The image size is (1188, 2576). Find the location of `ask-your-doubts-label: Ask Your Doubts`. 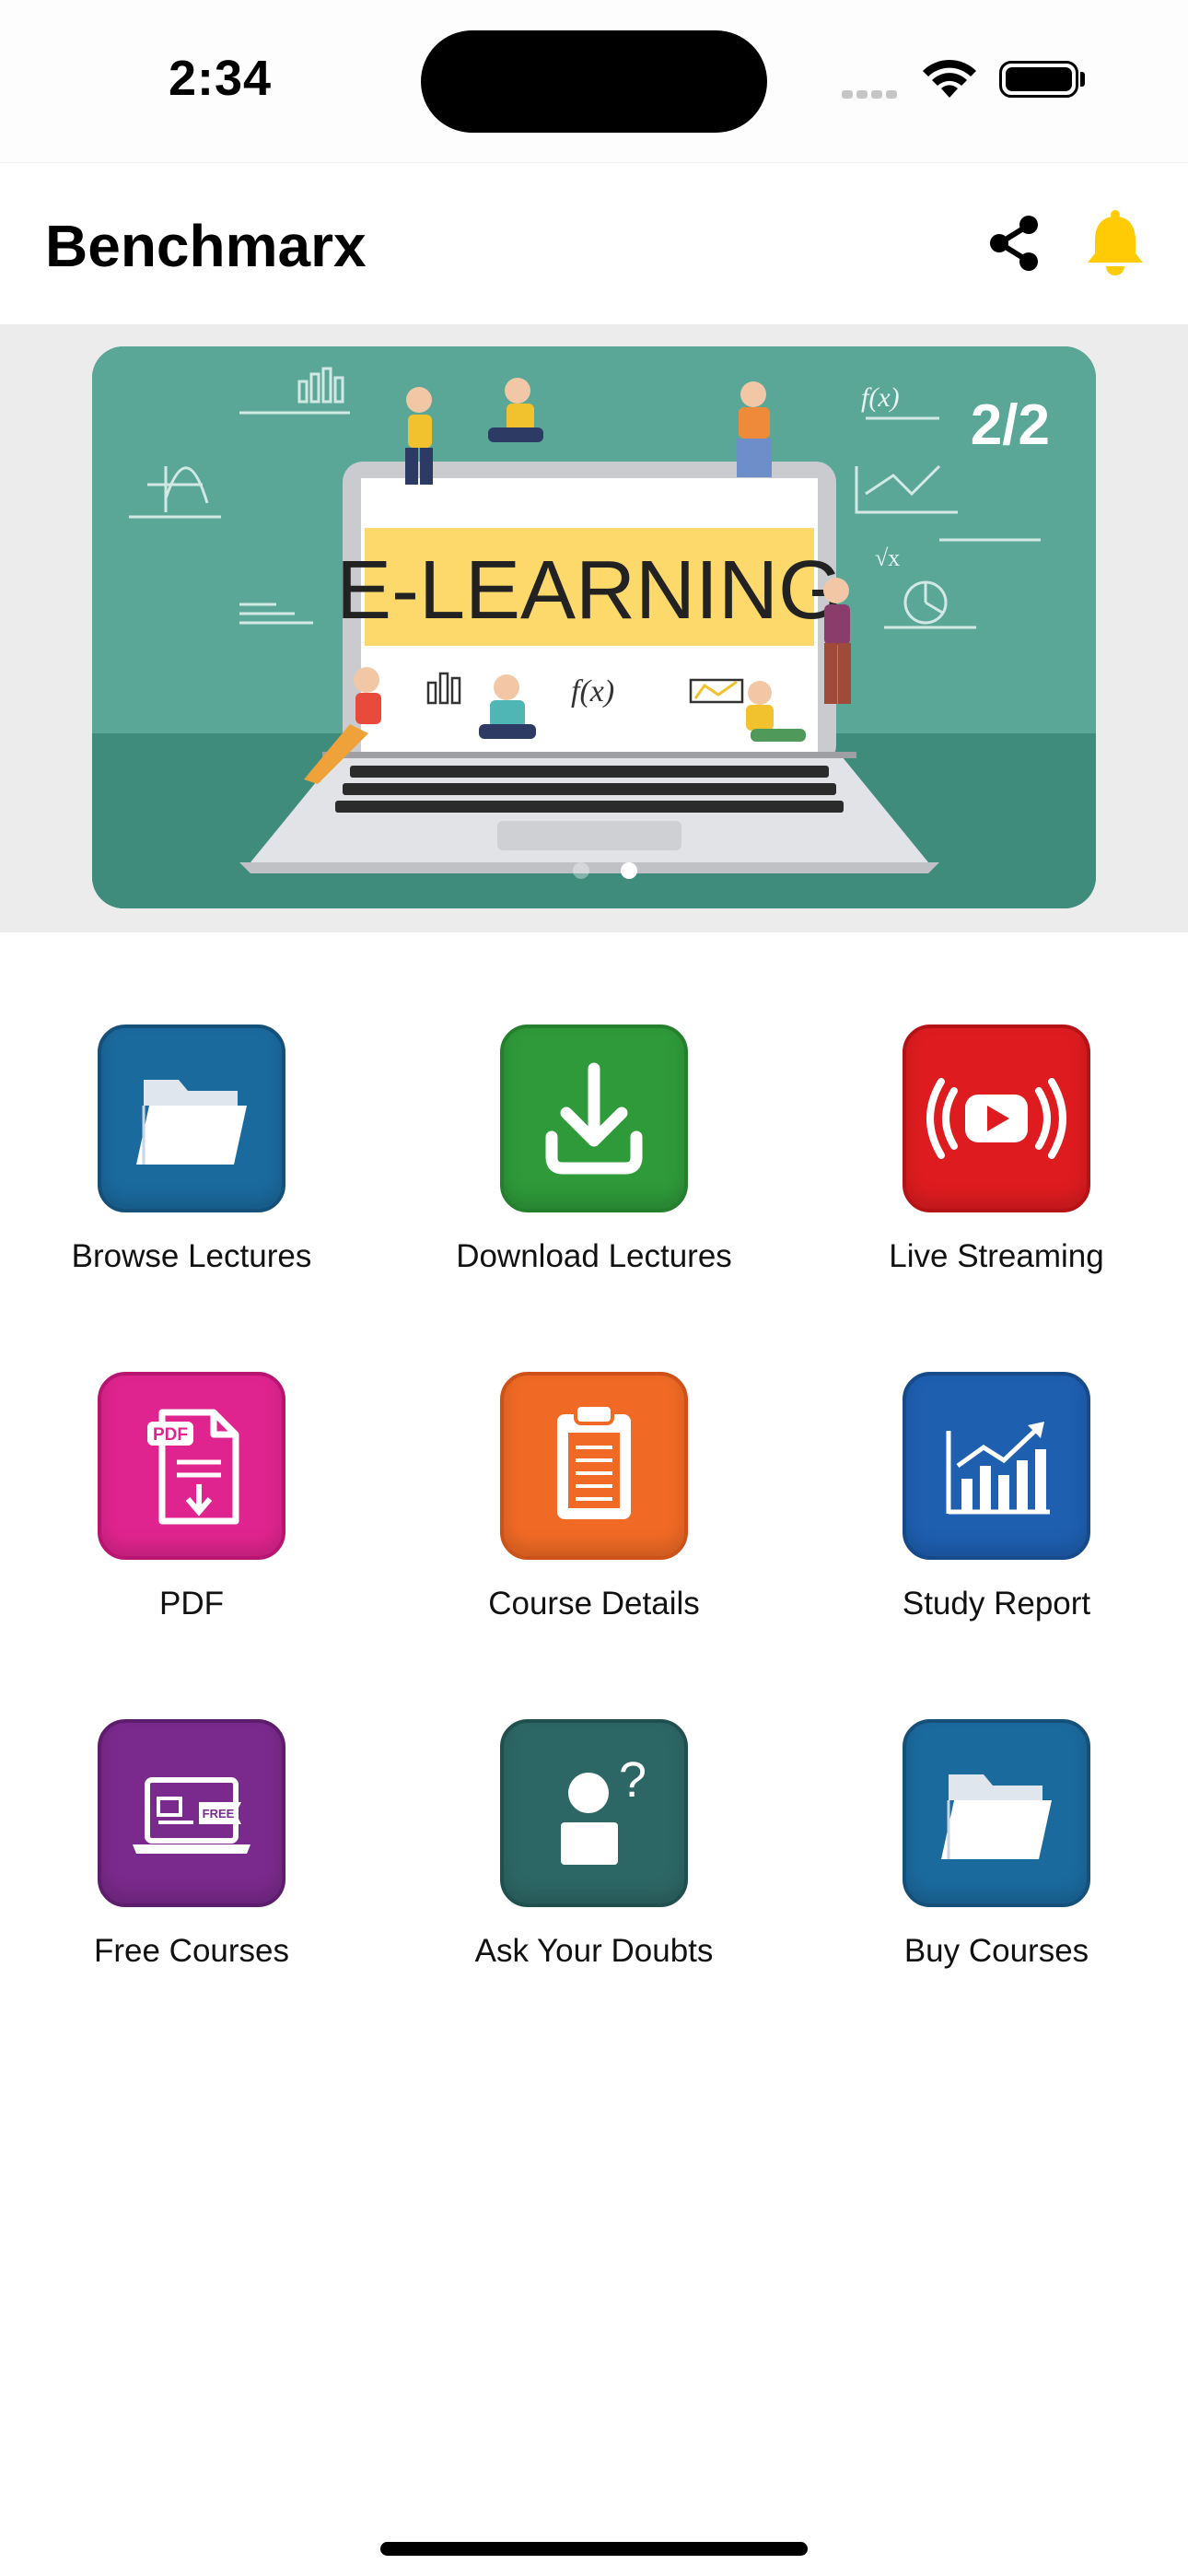

ask-your-doubts-label: Ask Your Doubts is located at coordinates (594, 1951).